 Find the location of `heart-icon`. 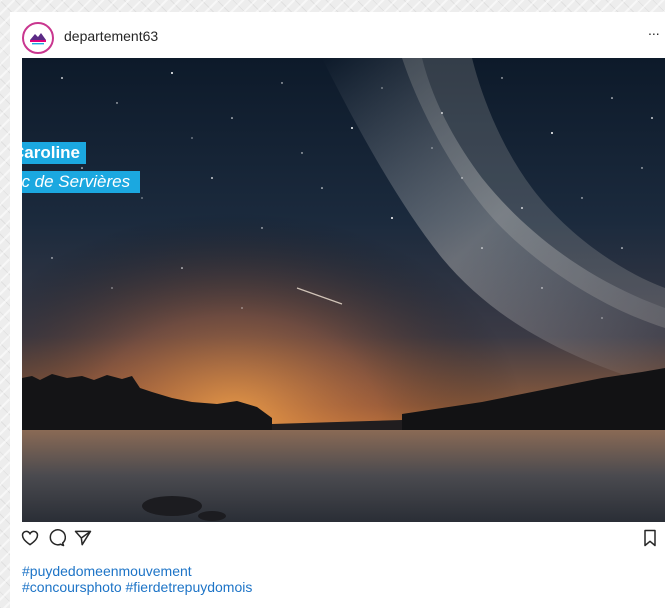

heart-icon is located at coordinates (30, 540).